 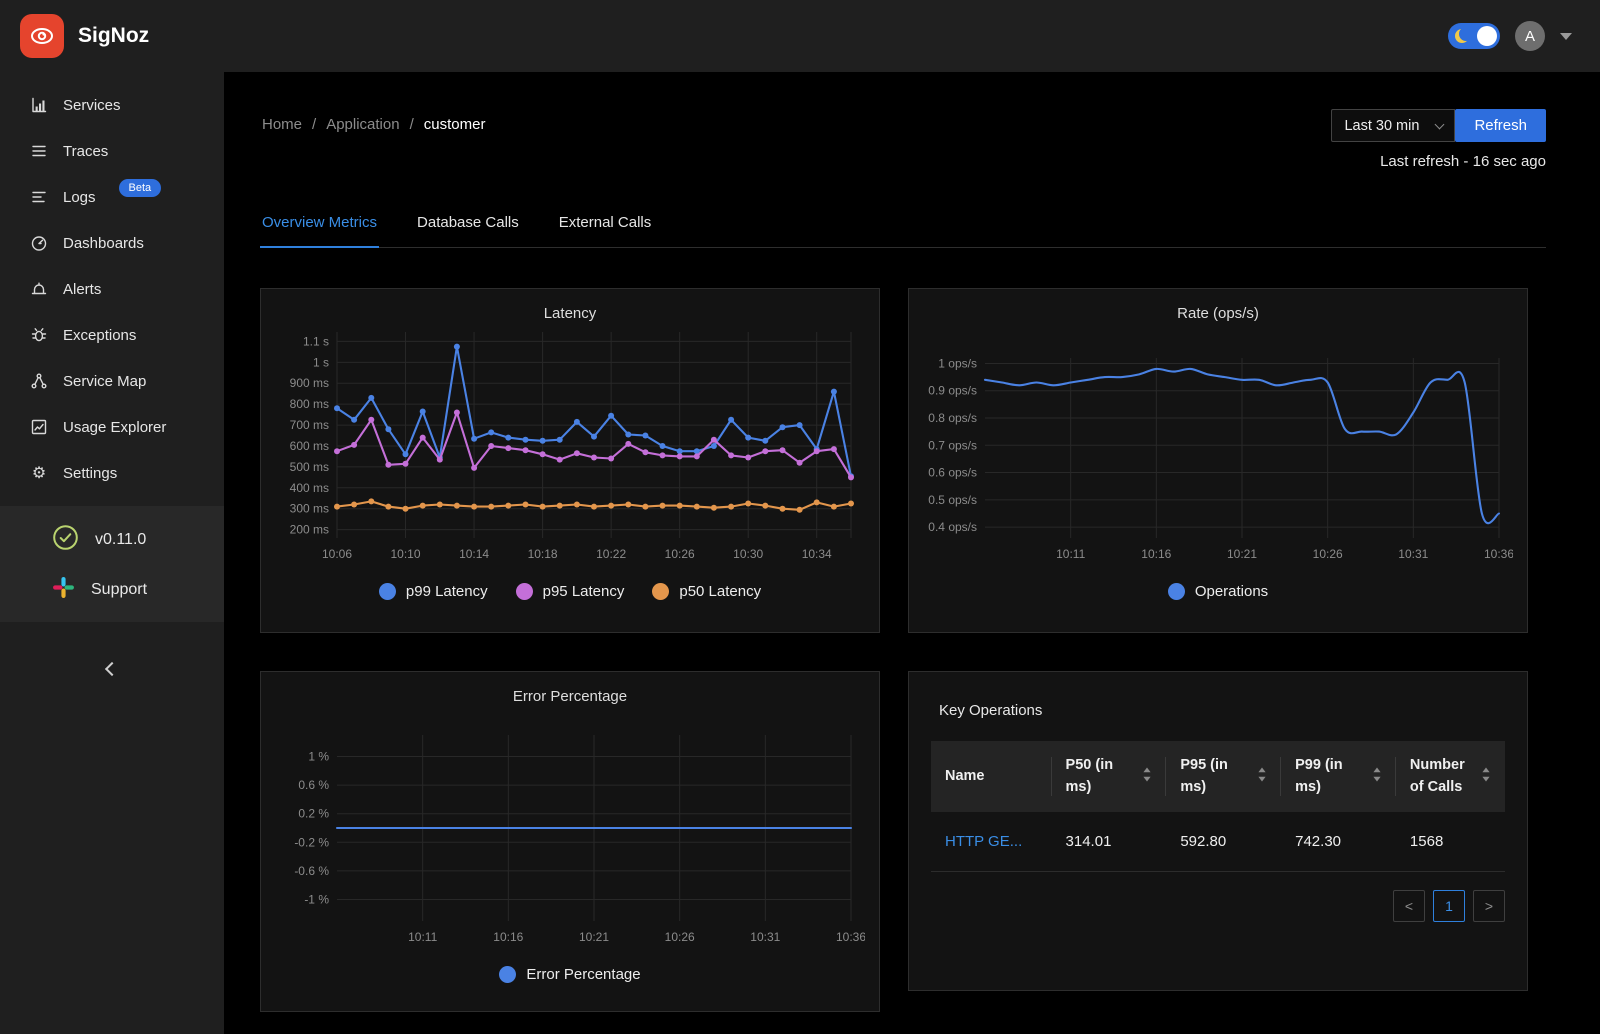 I want to click on time-range-select: Last 30 min, so click(x=1393, y=125).